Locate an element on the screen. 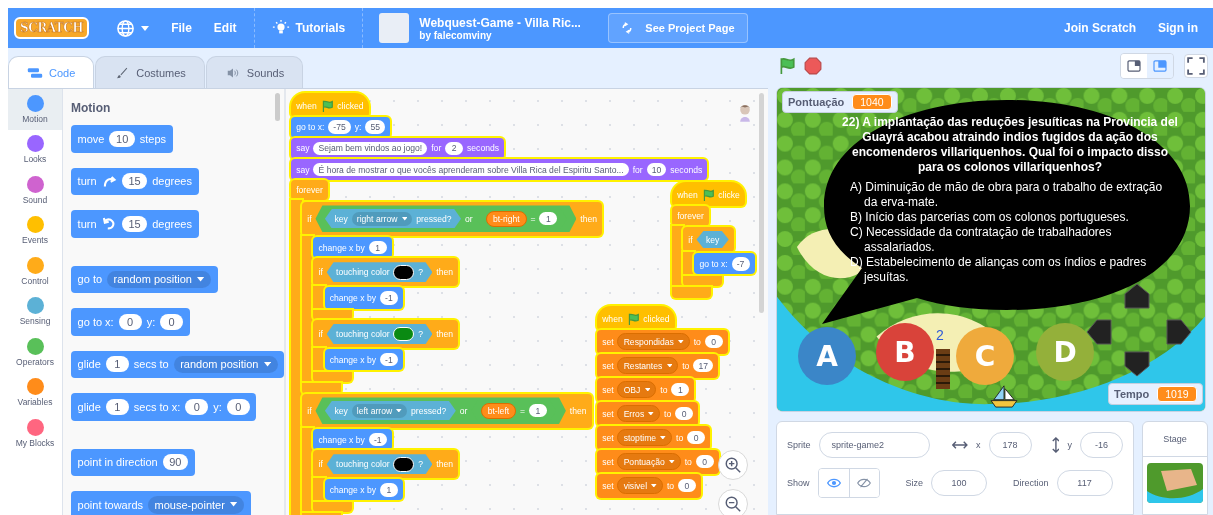  motion-block: glide 1 secs to random position is located at coordinates (177, 364).